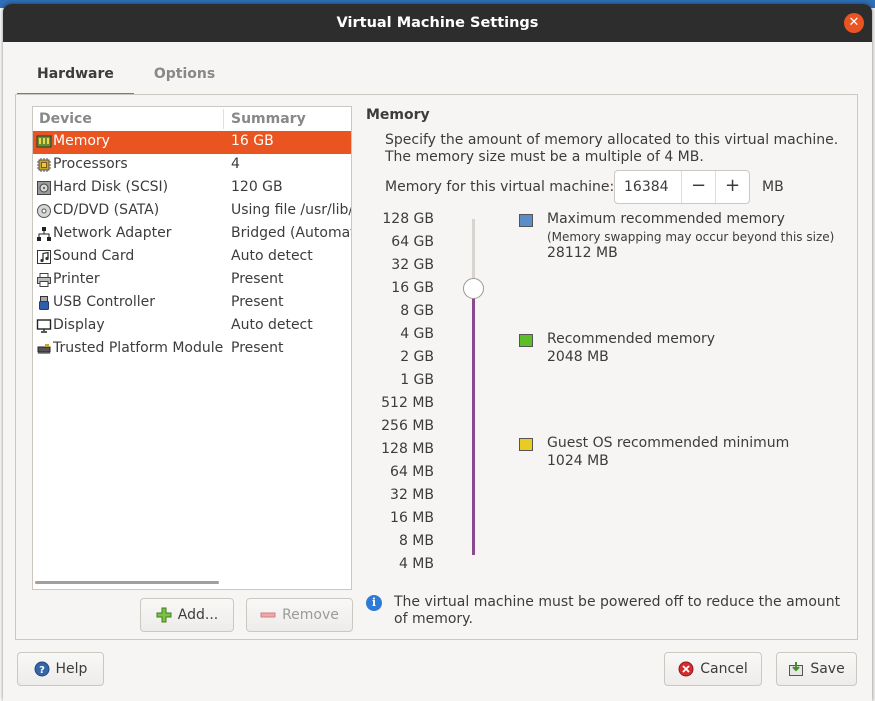  What do you see at coordinates (291, 210) in the screenshot?
I see `device-summary: Using file /usr/lib/vmware` at bounding box center [291, 210].